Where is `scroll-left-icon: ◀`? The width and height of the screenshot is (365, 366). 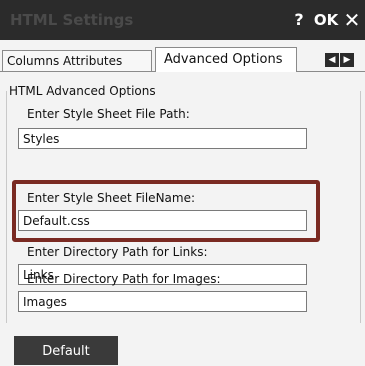 scroll-left-icon: ◀ is located at coordinates (332, 60).